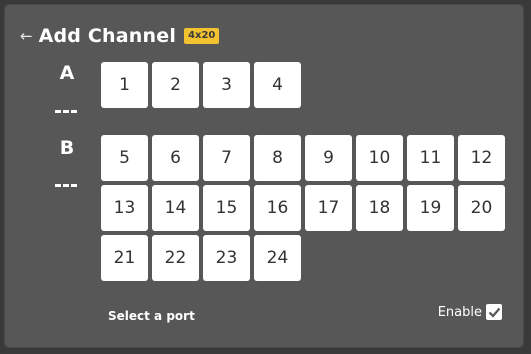 Image resolution: width=531 pixels, height=354 pixels. I want to click on group-a-dash, so click(66, 111).